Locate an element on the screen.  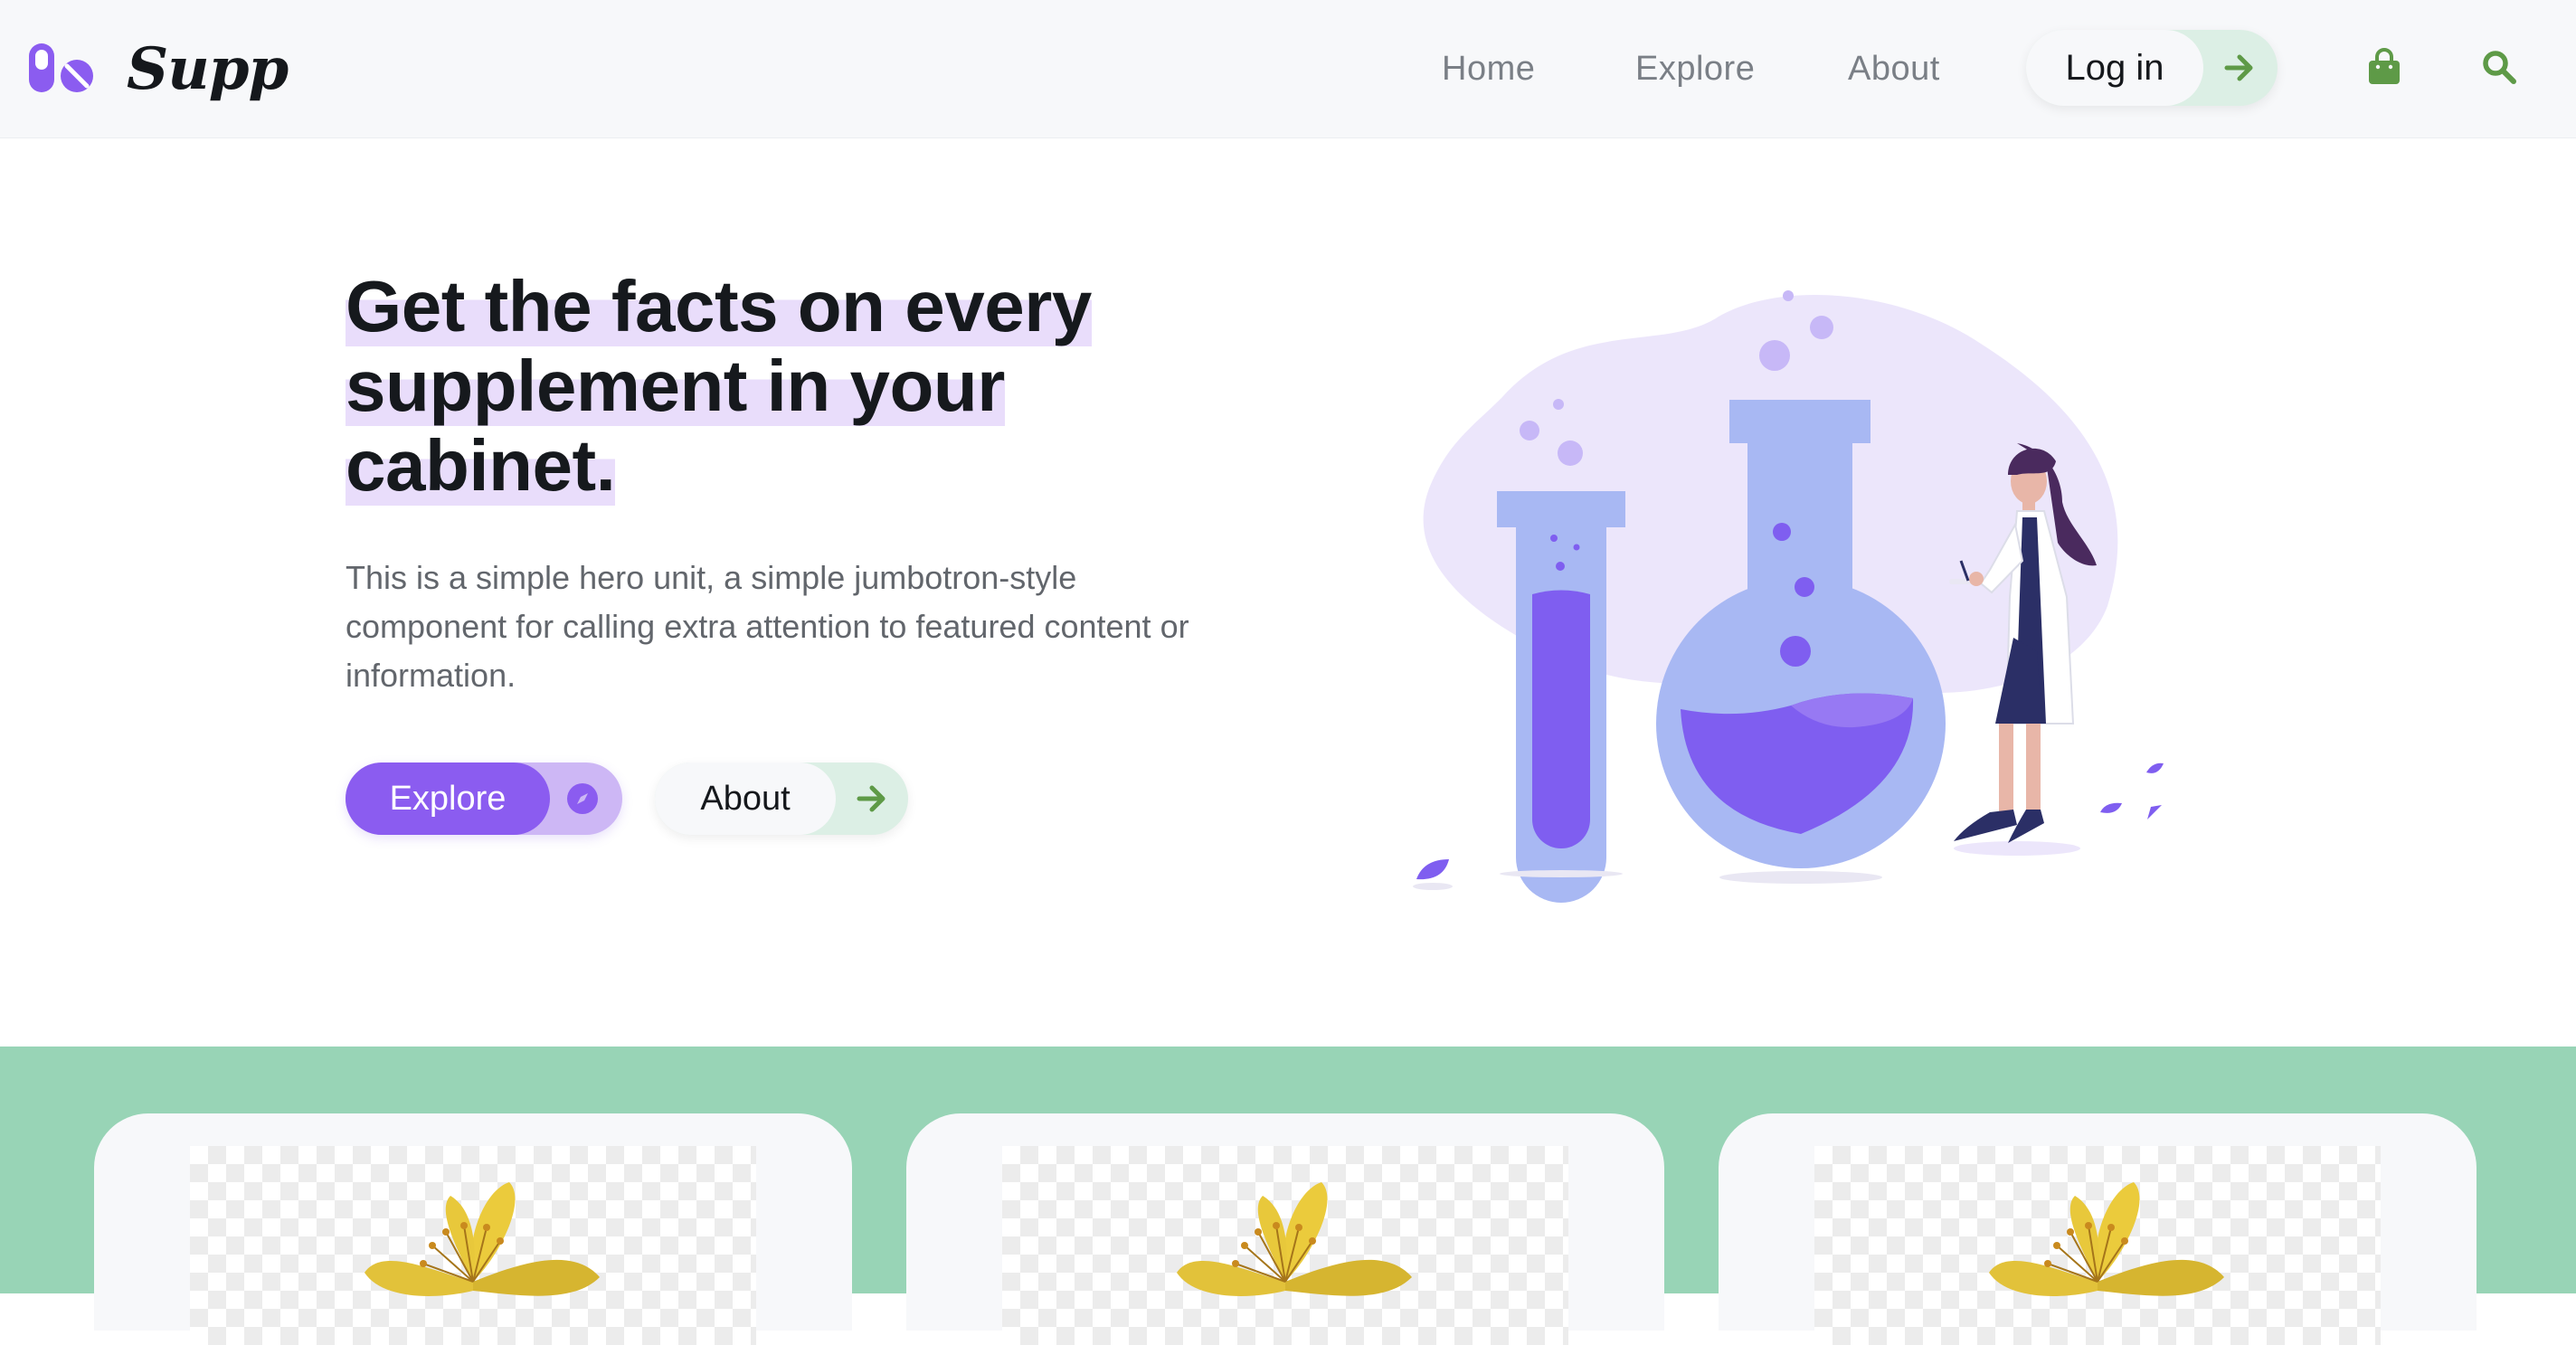
login-label: Log in is located at coordinates (2115, 68).